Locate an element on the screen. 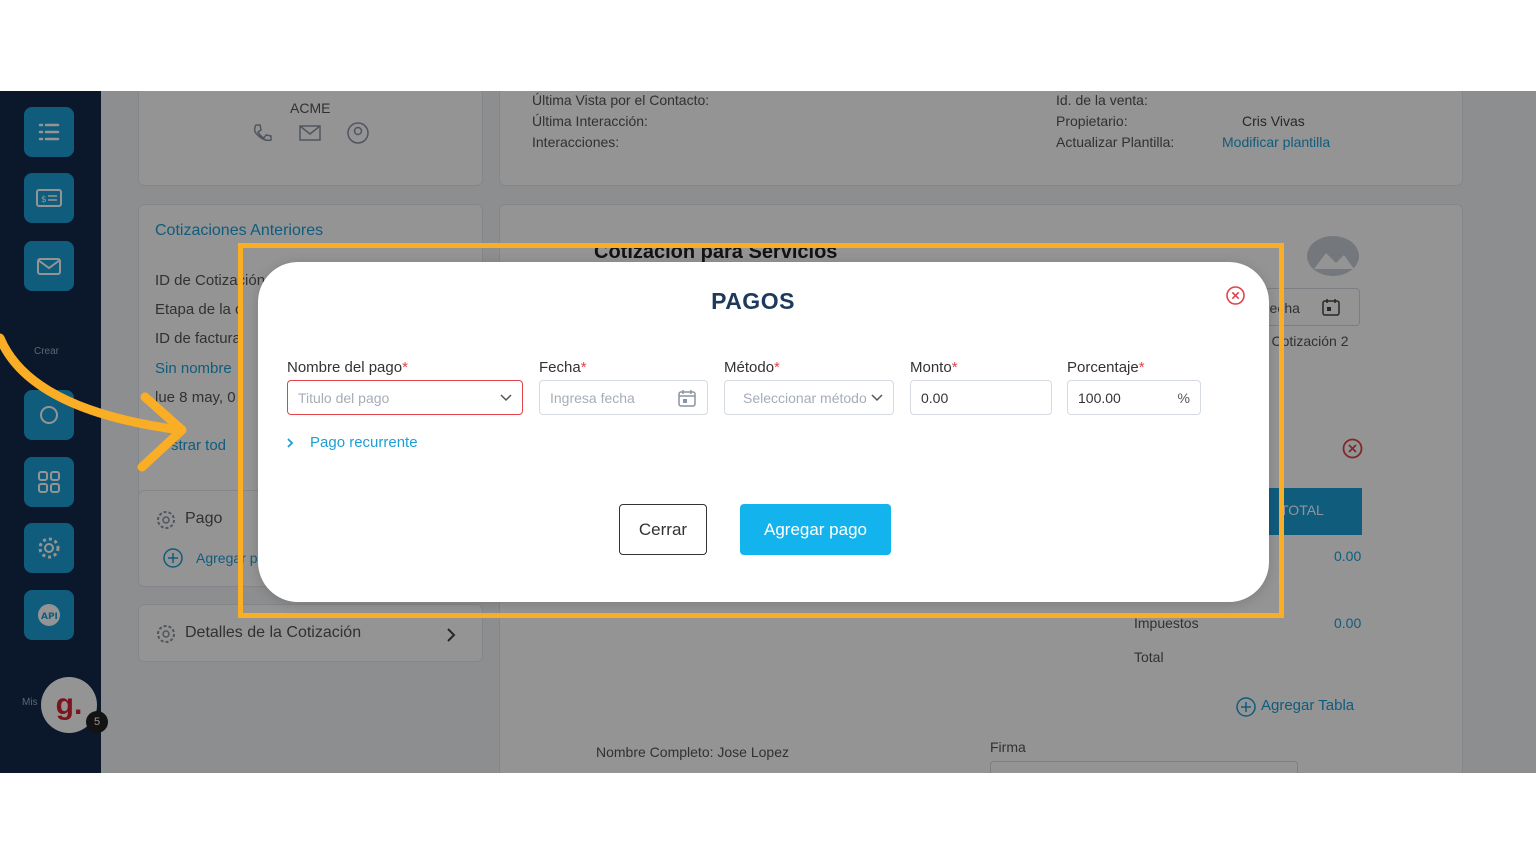 The height and width of the screenshot is (864, 1536). porcentaje-value: 100.00 is located at coordinates (1099, 397).